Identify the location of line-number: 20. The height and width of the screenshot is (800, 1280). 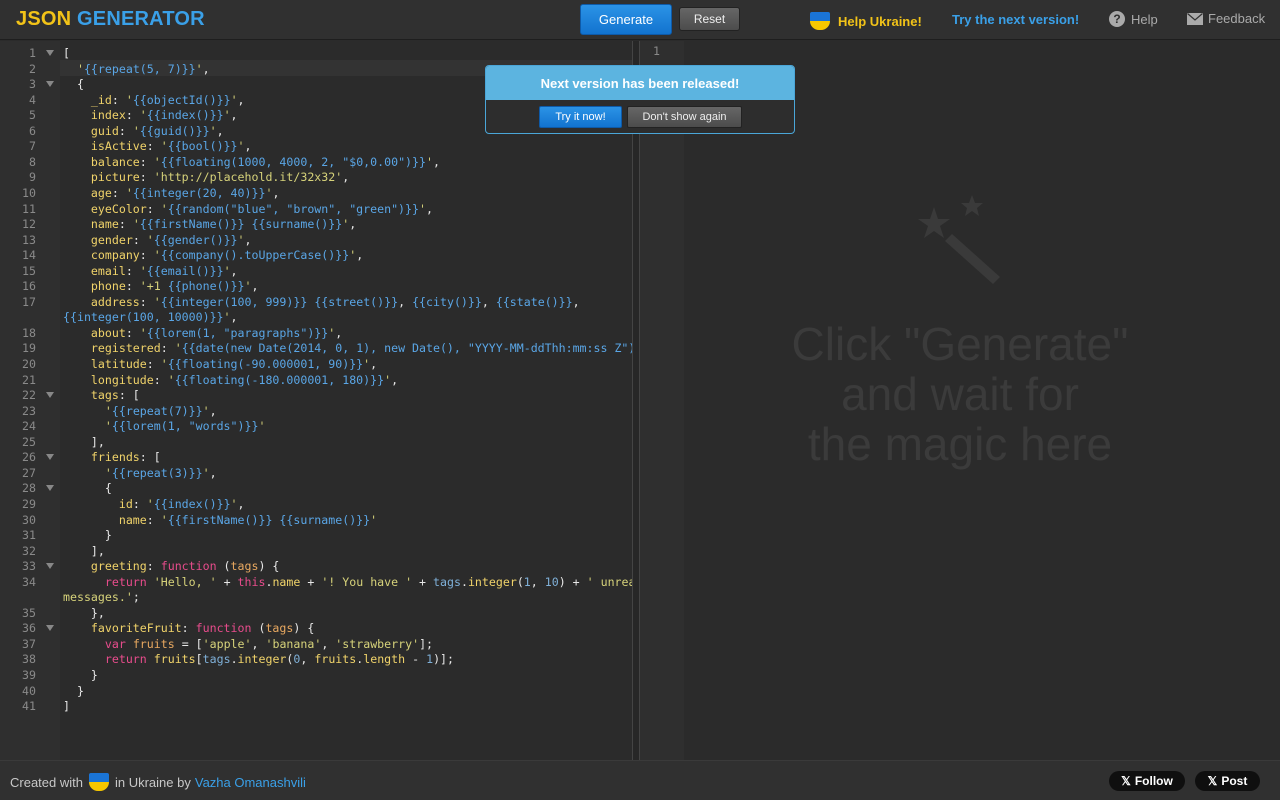
(29, 364).